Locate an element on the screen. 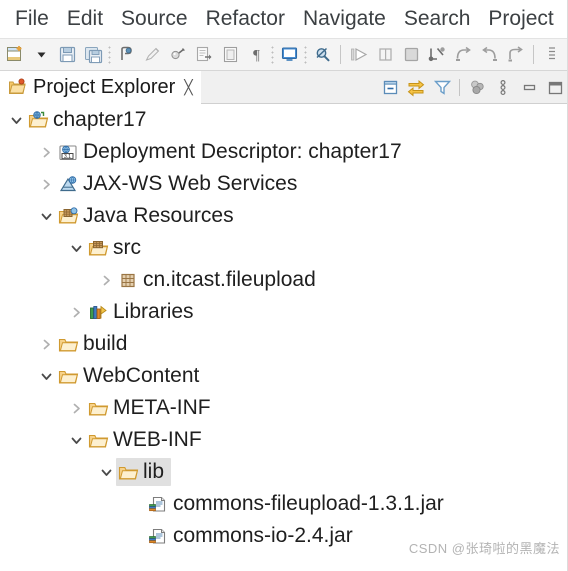 Image resolution: width=568 pixels, height=571 pixels. tree-node-content: Libraries is located at coordinates (142, 312).